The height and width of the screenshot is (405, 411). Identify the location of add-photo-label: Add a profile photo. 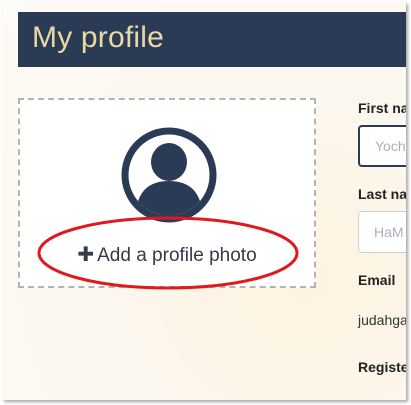
(177, 255).